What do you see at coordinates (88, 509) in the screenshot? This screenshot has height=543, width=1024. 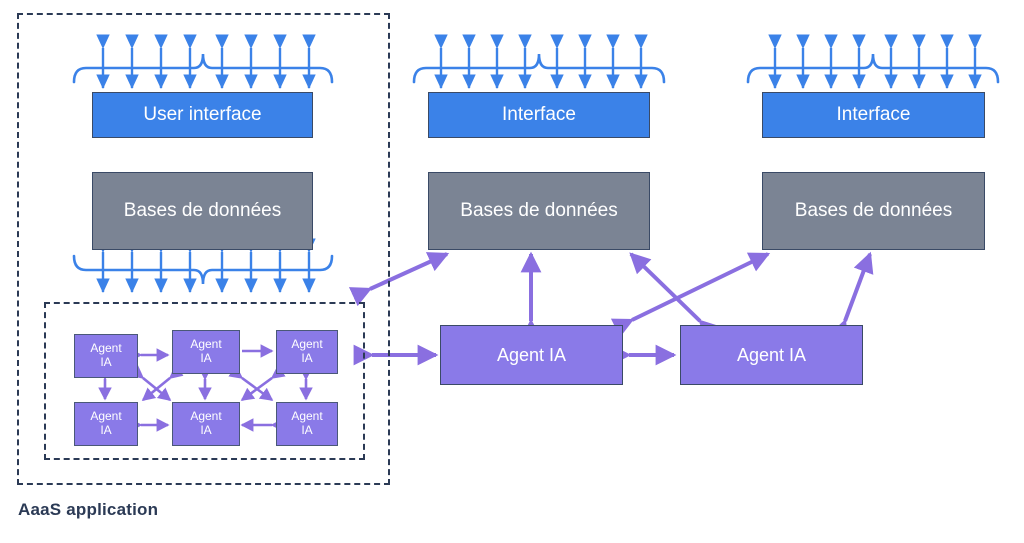 I see `aaas-application-caption: AaaS application` at bounding box center [88, 509].